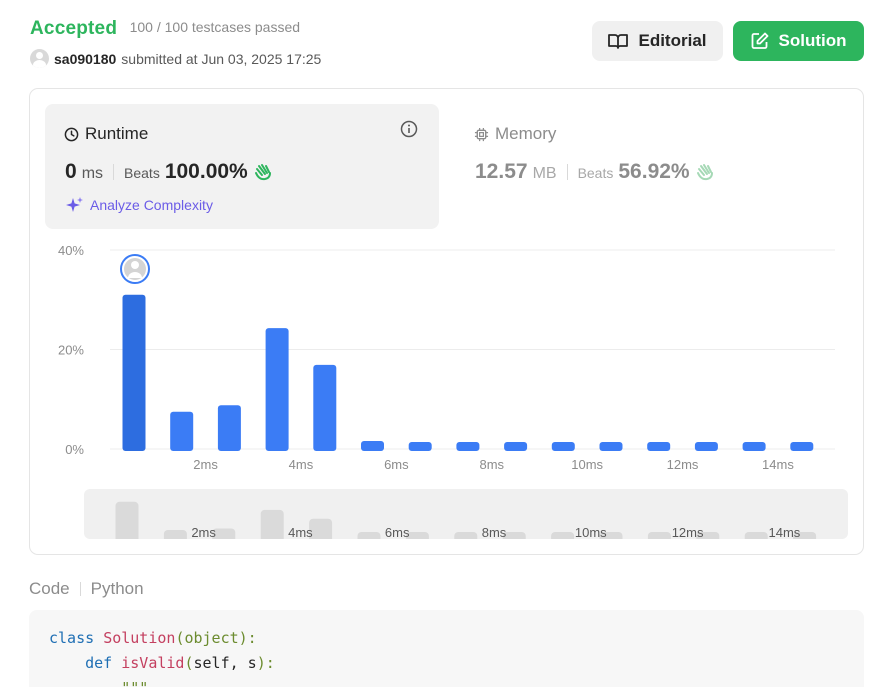  Describe the element at coordinates (491, 464) in the screenshot. I see `x-tick-label: 8ms` at that location.